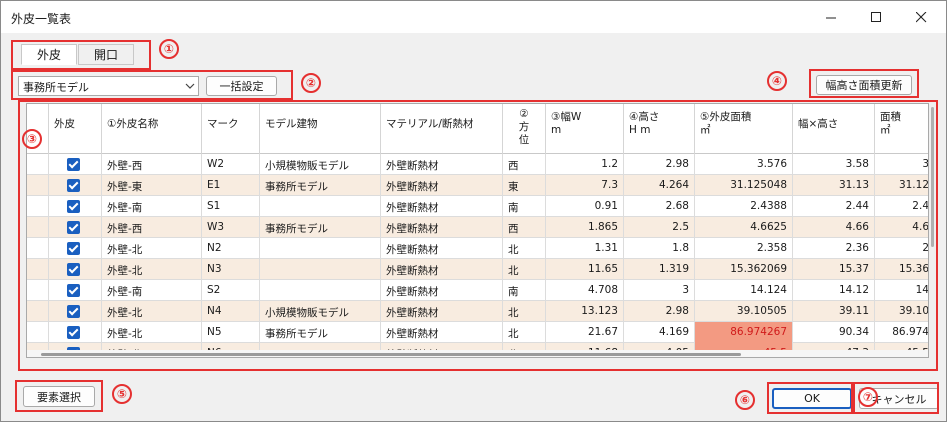 The image size is (947, 422). I want to click on cell-area2: 39.10, so click(901, 311).